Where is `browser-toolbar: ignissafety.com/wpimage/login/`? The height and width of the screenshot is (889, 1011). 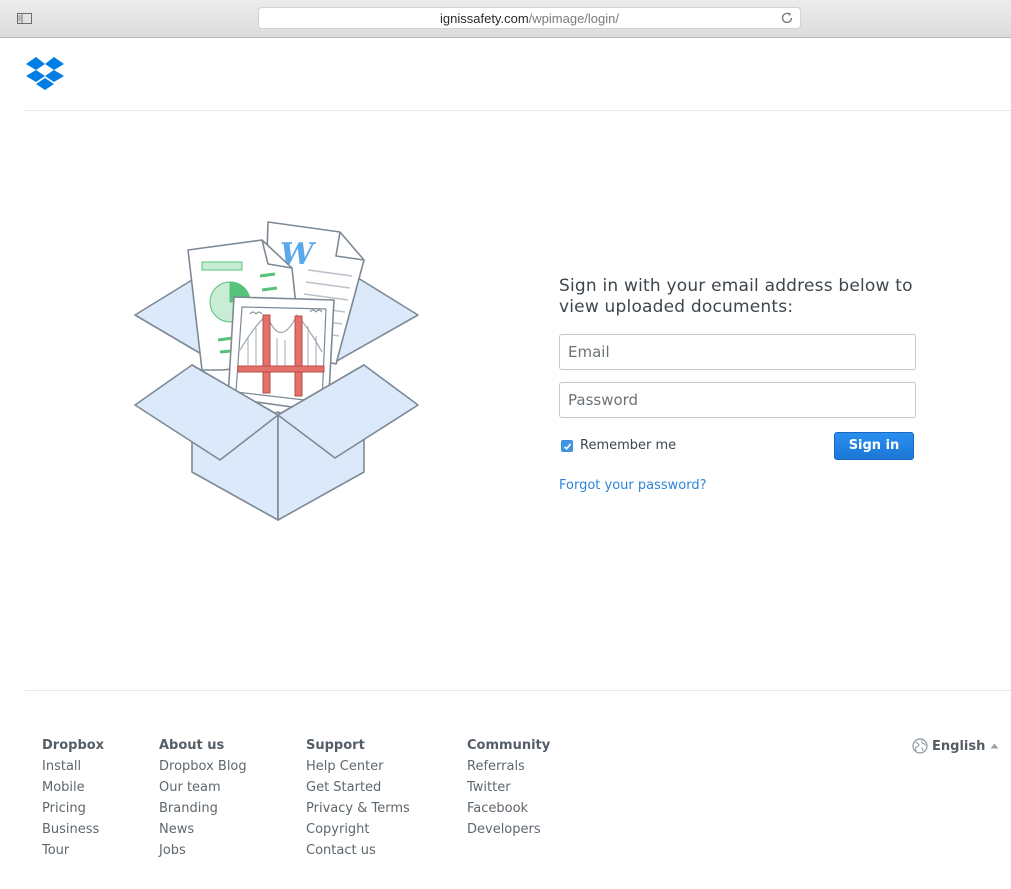
browser-toolbar: ignissafety.com/wpimage/login/ is located at coordinates (505, 19).